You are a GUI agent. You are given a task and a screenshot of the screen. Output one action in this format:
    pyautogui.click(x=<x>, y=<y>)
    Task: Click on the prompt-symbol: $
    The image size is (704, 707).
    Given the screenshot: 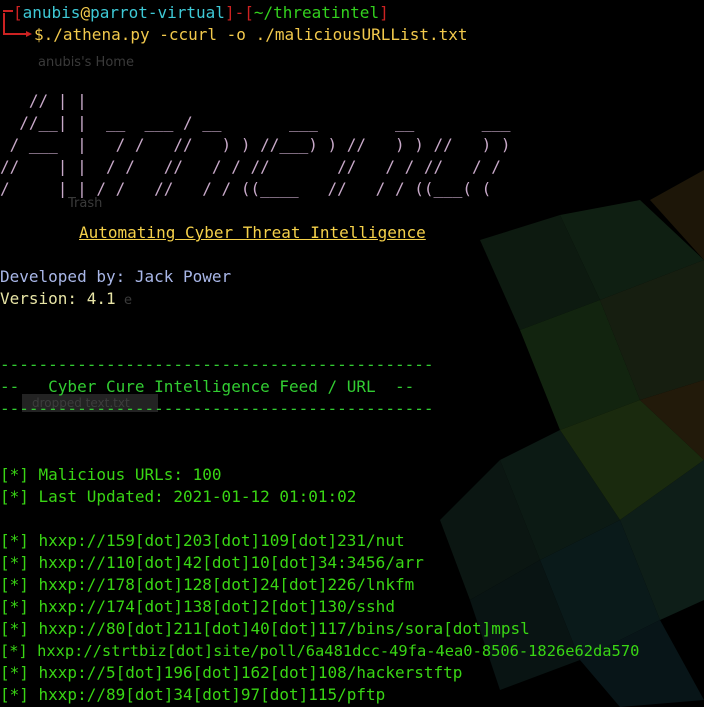 What is the action you would take?
    pyautogui.click(x=39, y=34)
    